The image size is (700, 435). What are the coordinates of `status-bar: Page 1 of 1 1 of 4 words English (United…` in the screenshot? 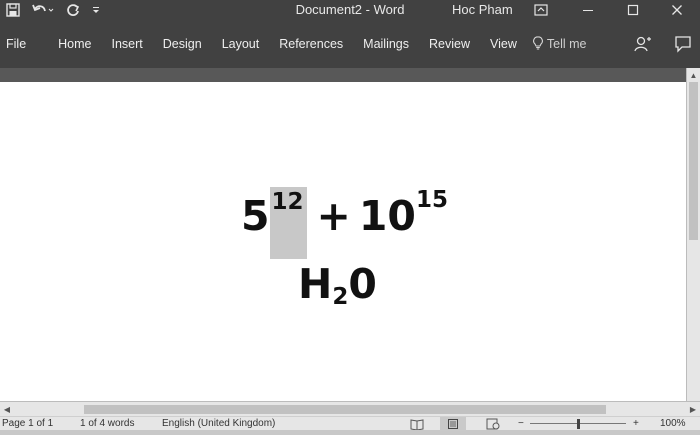 It's located at (350, 423).